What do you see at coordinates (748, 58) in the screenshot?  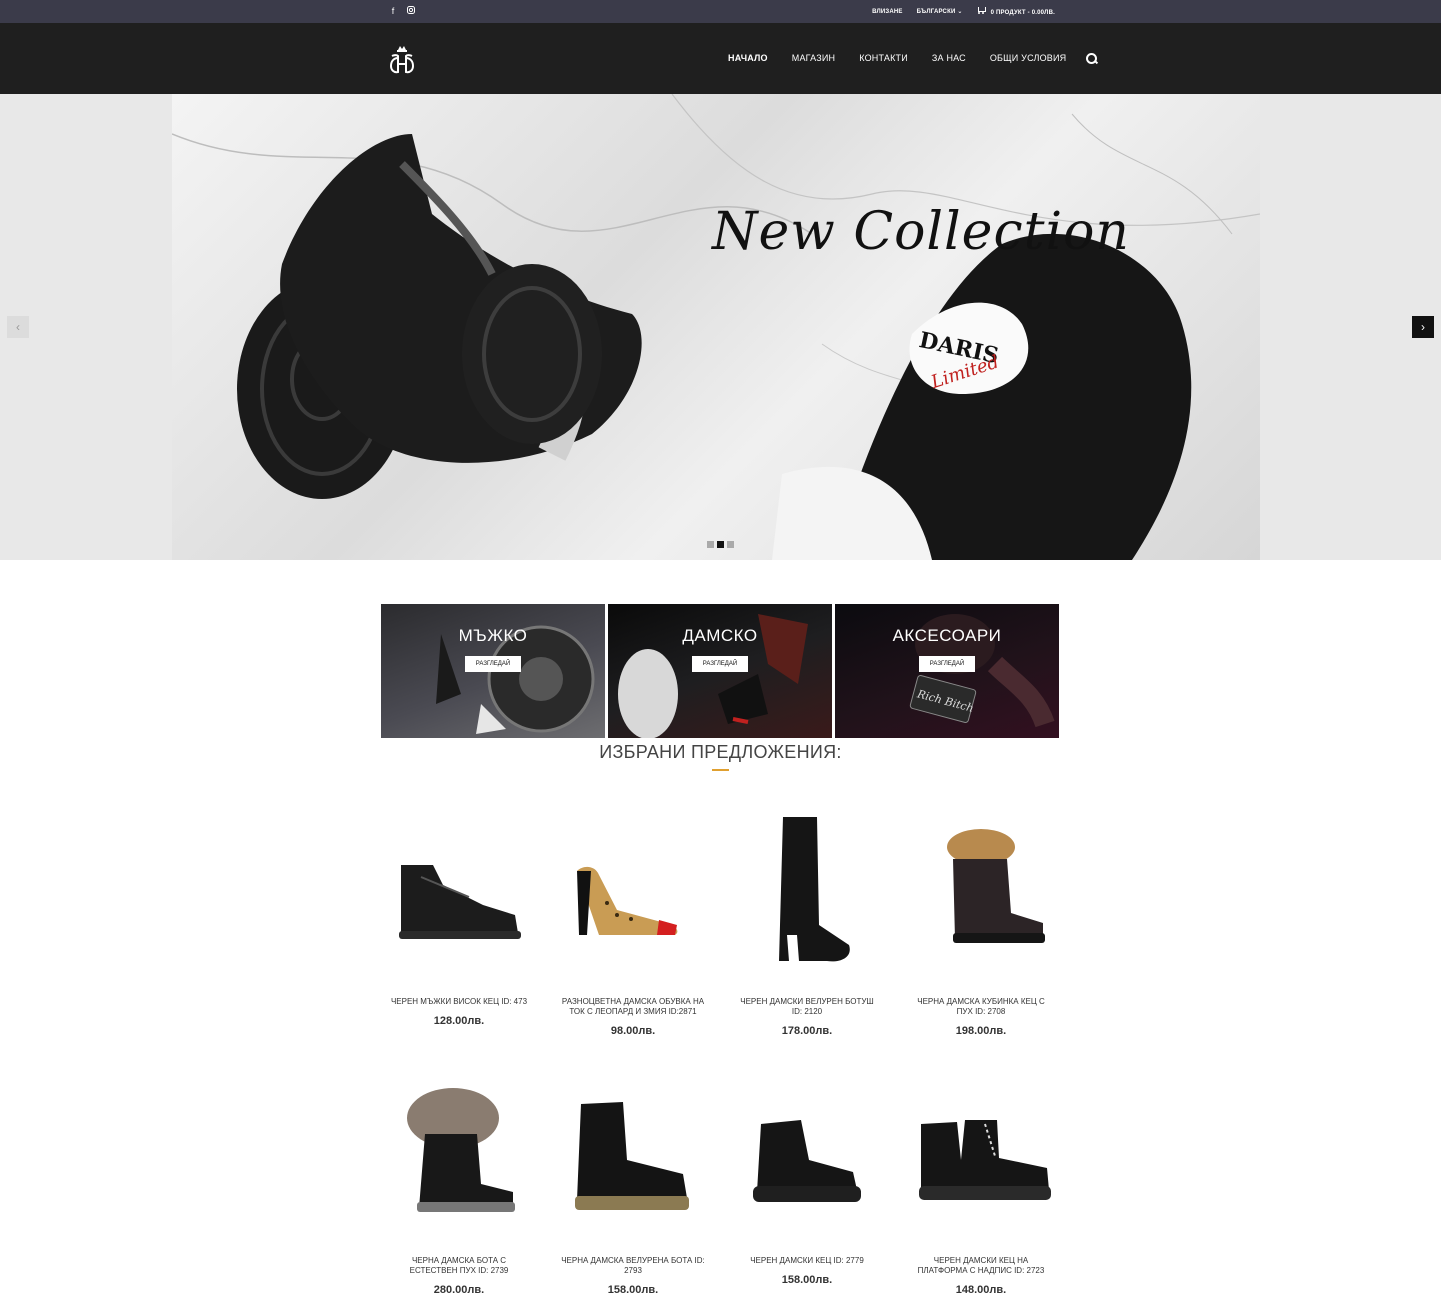 I see `nav-item-home: НАЧАЛО` at bounding box center [748, 58].